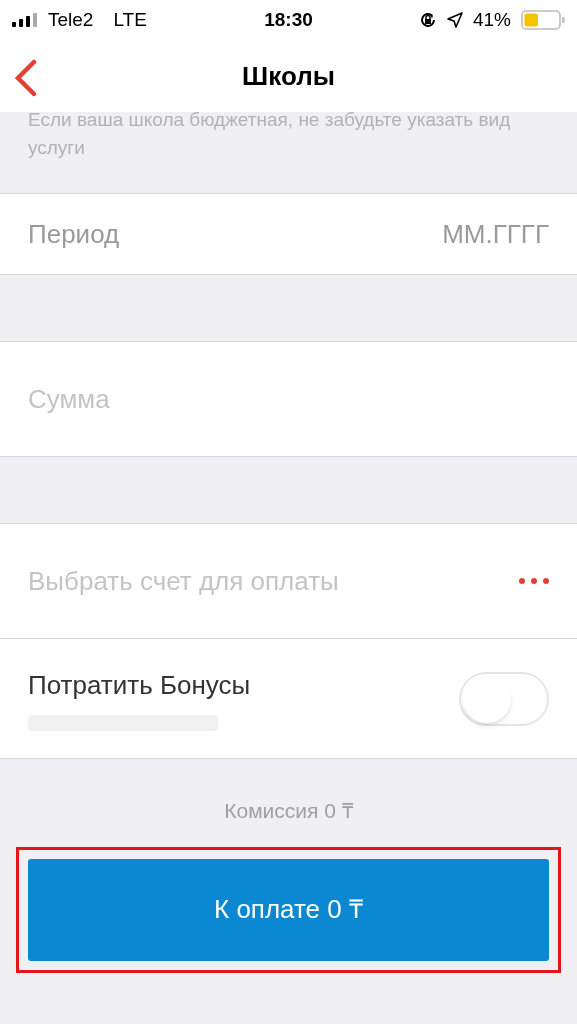  What do you see at coordinates (454, 20) in the screenshot?
I see `location-arrow-icon` at bounding box center [454, 20].